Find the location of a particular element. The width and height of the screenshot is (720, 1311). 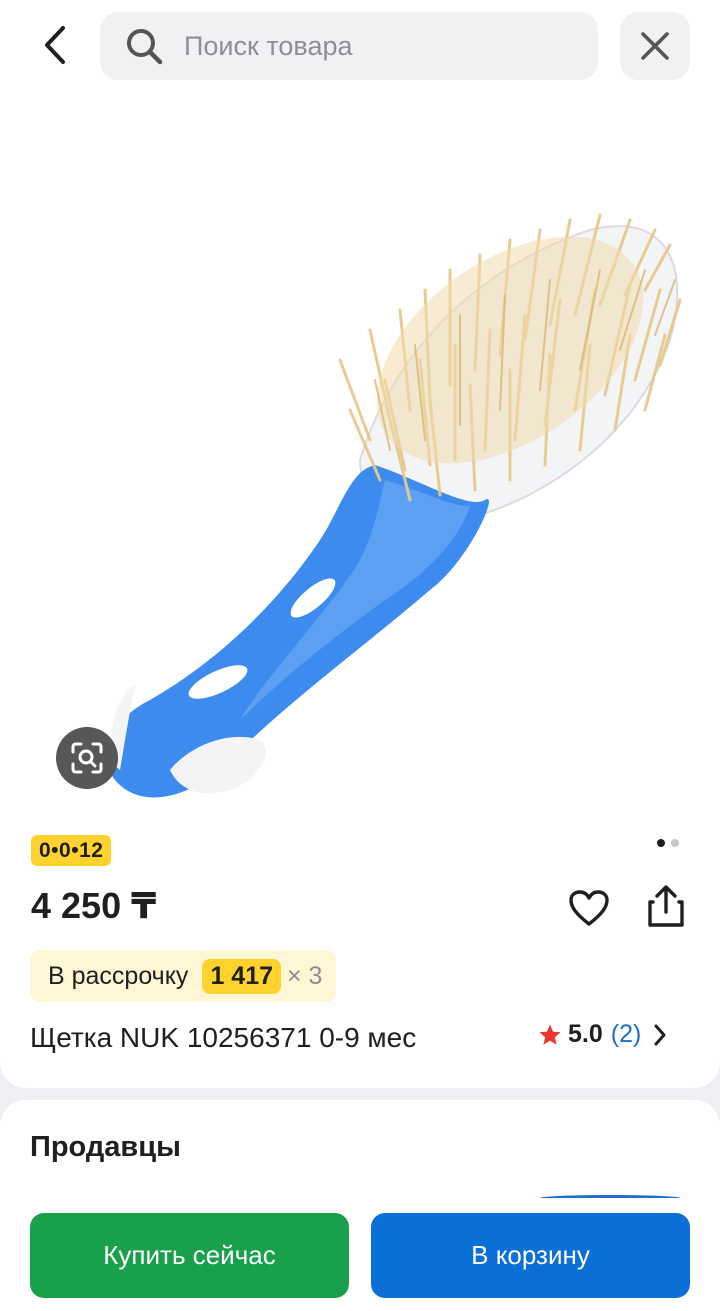

visual-search-button is located at coordinates (87, 758).